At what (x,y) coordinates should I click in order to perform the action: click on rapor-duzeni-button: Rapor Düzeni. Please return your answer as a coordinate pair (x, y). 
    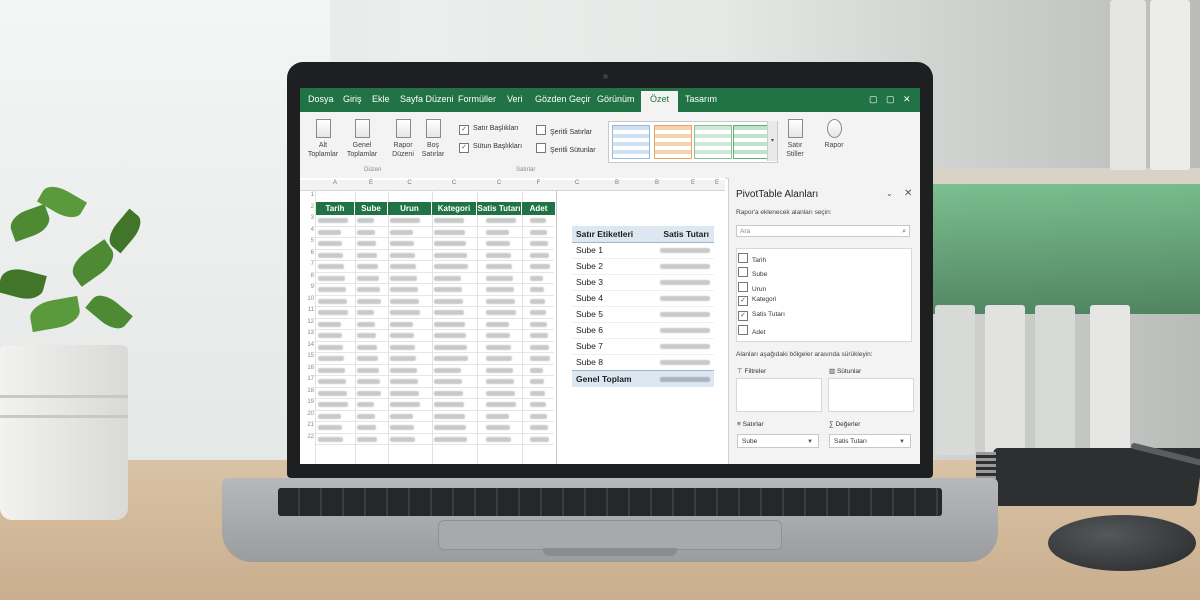
    Looking at the image, I should click on (403, 139).